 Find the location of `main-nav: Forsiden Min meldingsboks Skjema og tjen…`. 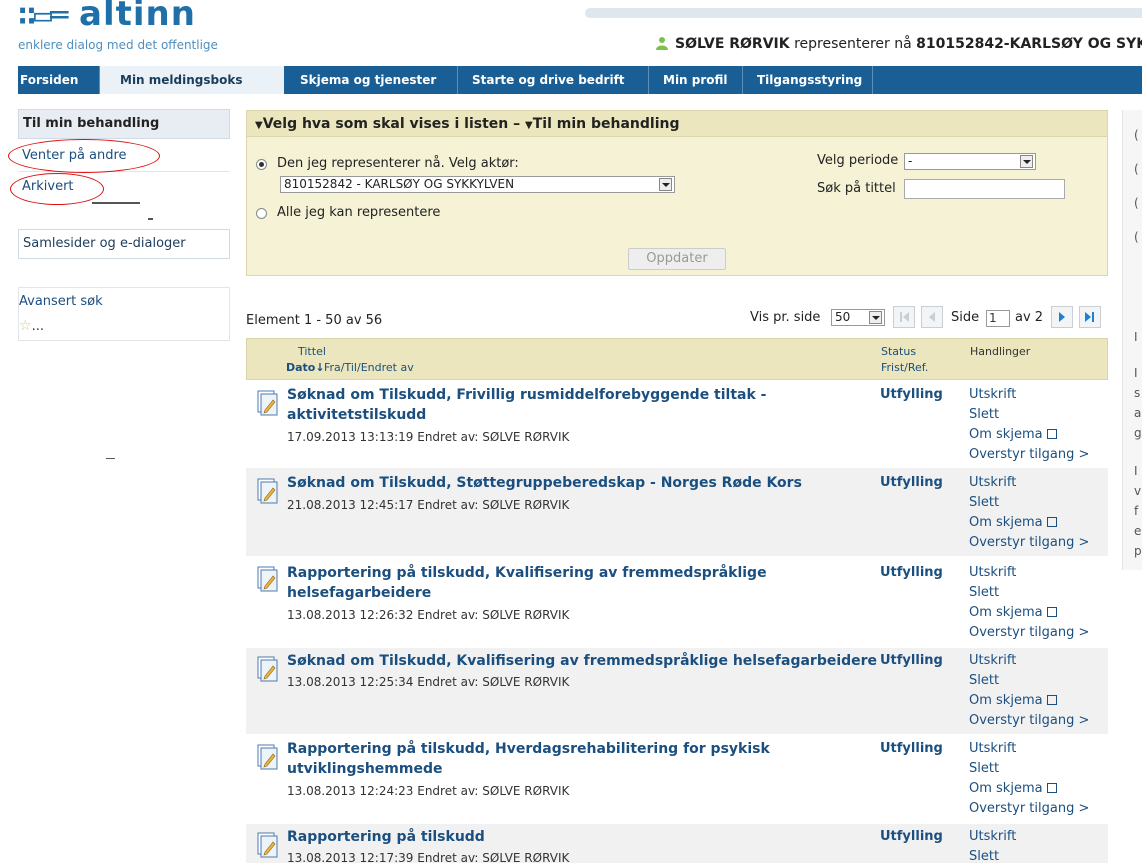

main-nav: Forsiden Min meldingsboks Skjema og tjen… is located at coordinates (580, 80).